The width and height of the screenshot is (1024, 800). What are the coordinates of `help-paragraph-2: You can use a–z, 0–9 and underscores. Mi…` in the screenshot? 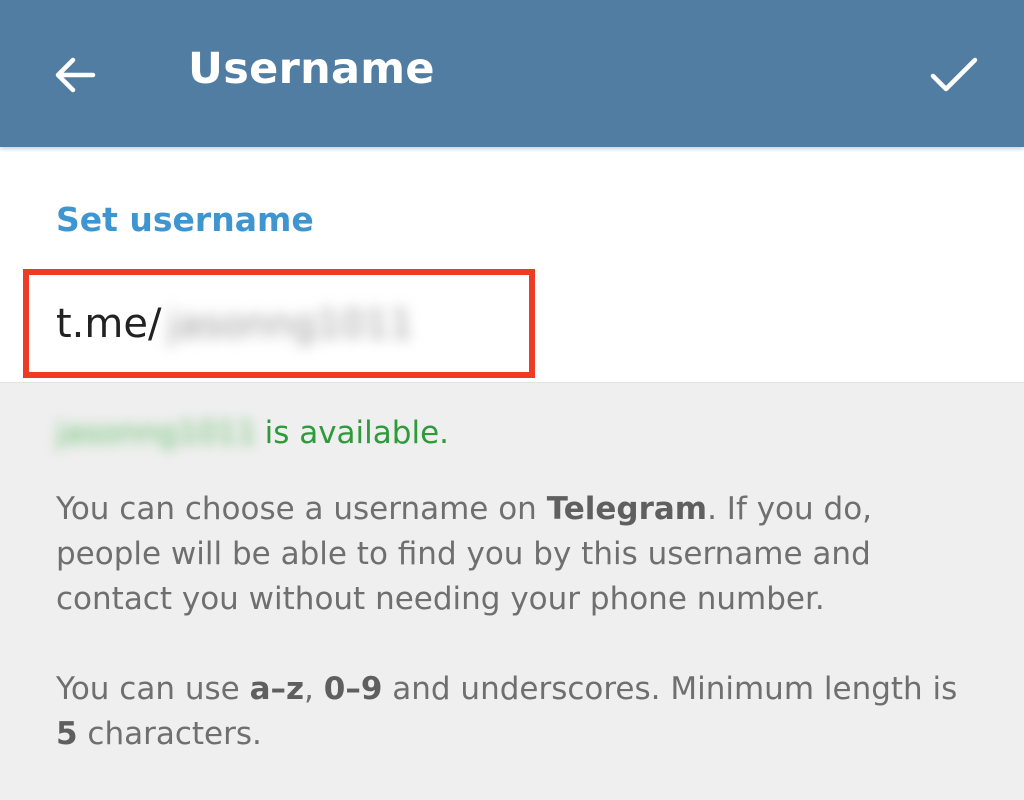 It's located at (521, 712).